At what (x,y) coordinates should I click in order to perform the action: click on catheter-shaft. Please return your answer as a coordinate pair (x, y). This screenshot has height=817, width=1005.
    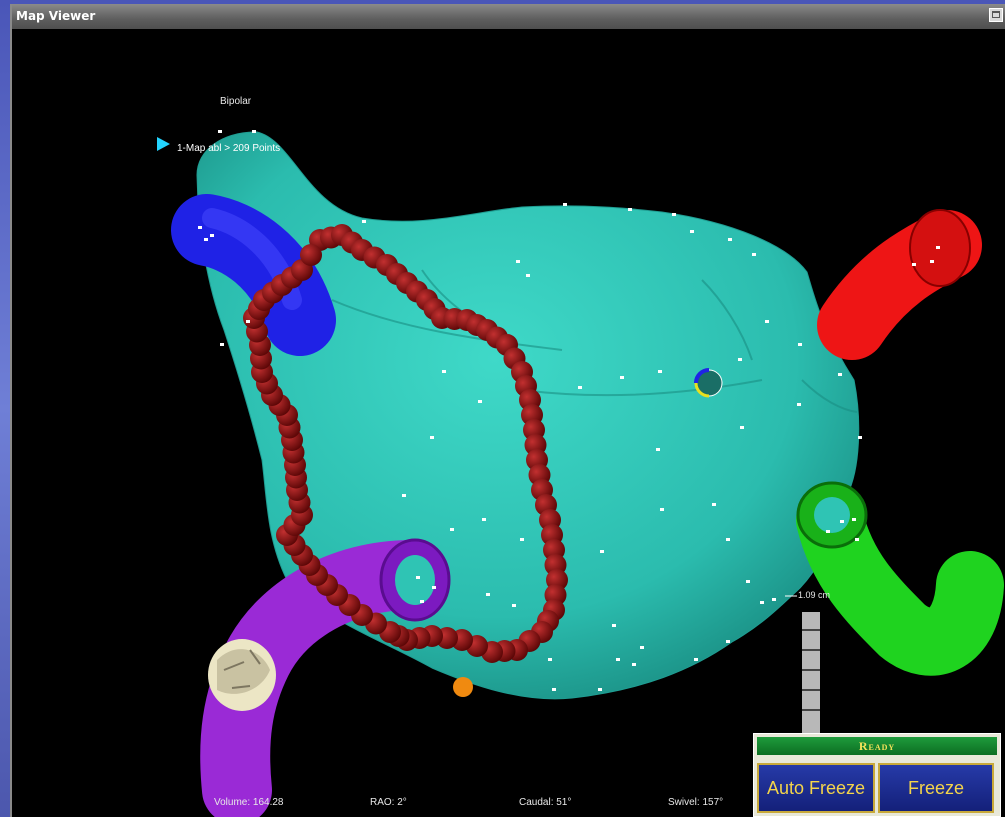
    Looking at the image, I should click on (811, 674).